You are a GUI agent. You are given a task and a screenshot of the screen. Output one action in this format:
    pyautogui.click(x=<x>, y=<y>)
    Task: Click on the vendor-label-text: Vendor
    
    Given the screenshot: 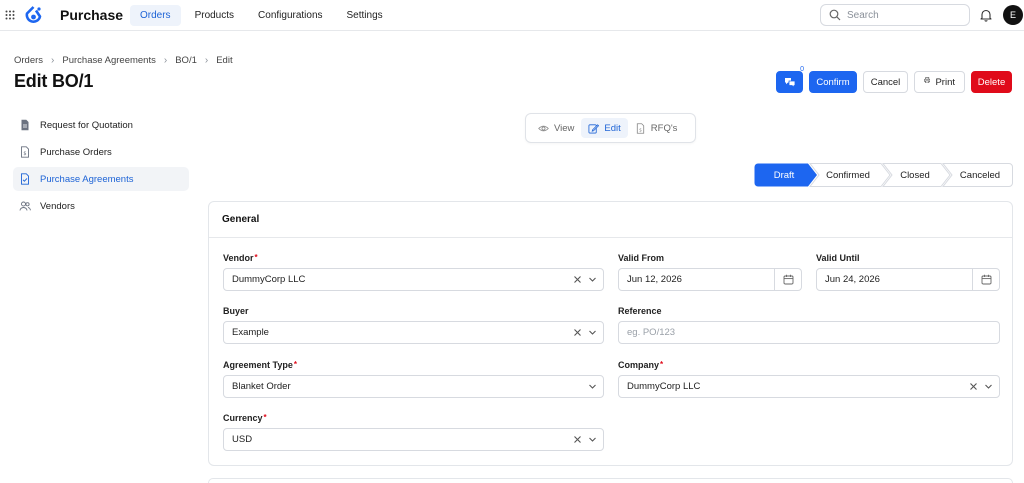 What is the action you would take?
    pyautogui.click(x=238, y=258)
    